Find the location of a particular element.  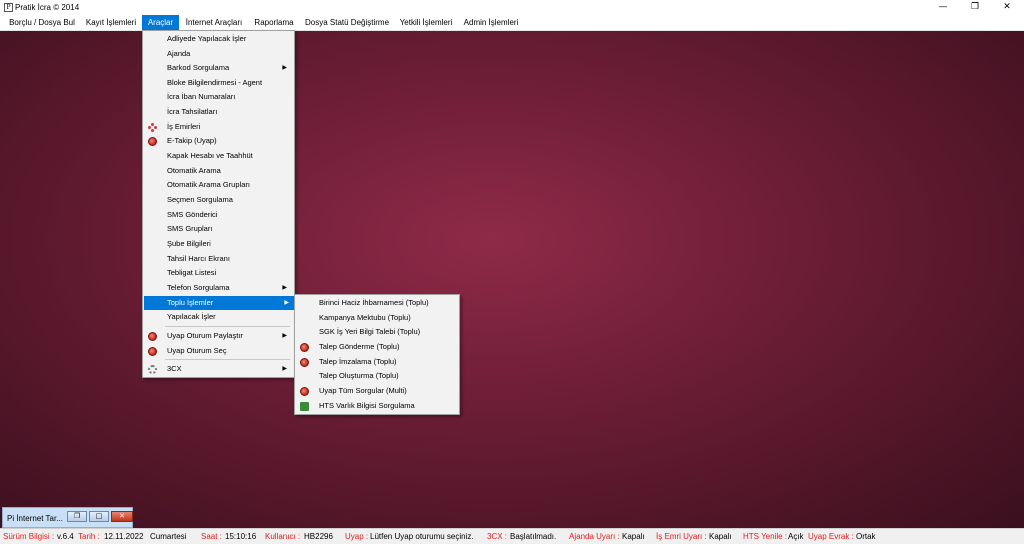

status-surum-value: v.6.4 is located at coordinates (65, 536).